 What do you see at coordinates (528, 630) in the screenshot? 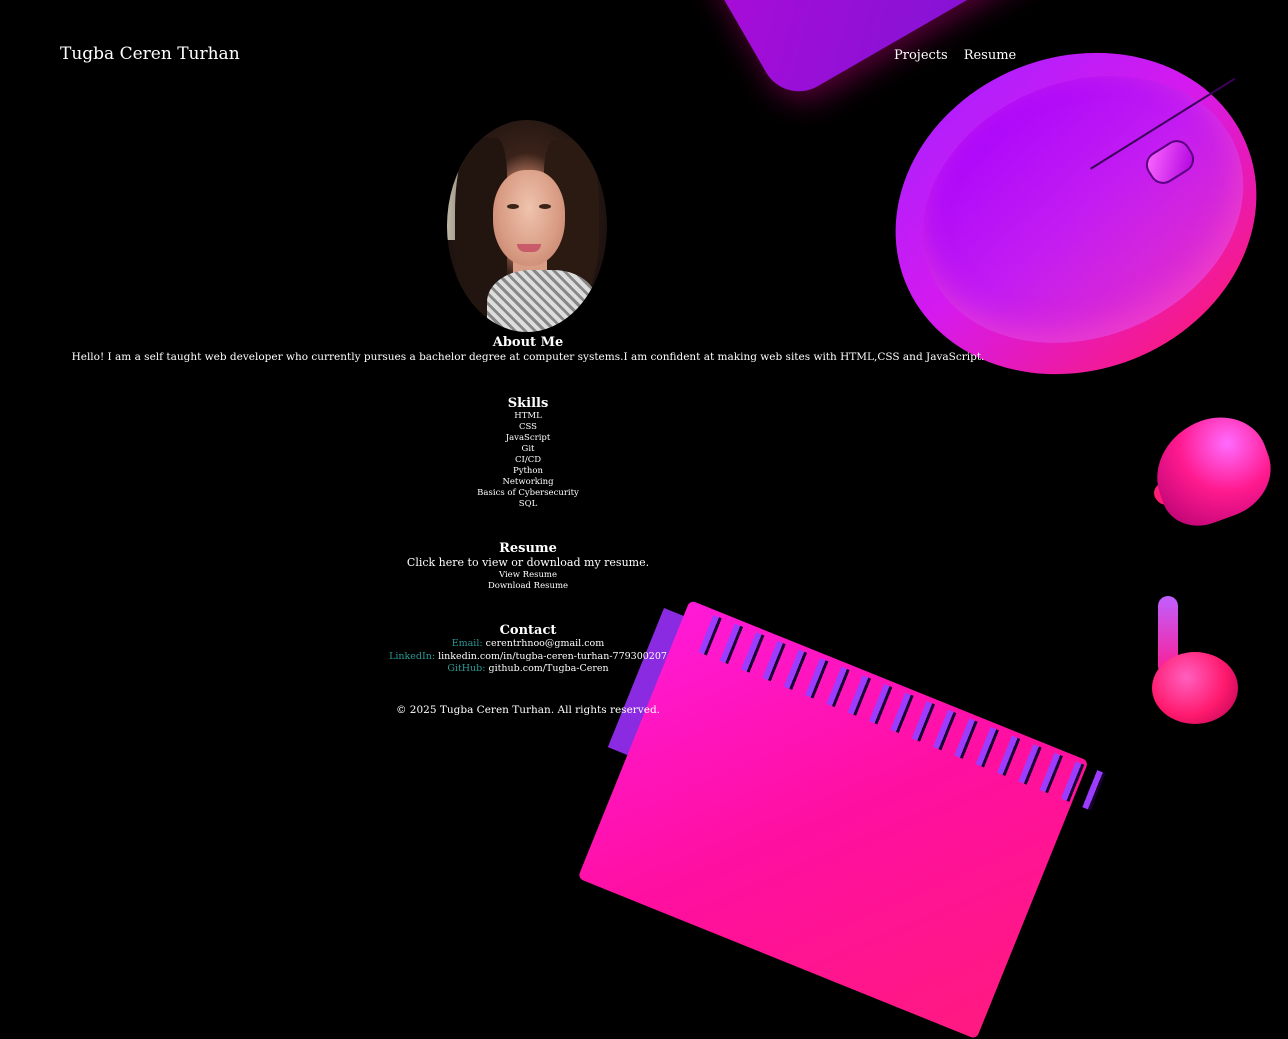
I see `contact-heading: Contact` at bounding box center [528, 630].